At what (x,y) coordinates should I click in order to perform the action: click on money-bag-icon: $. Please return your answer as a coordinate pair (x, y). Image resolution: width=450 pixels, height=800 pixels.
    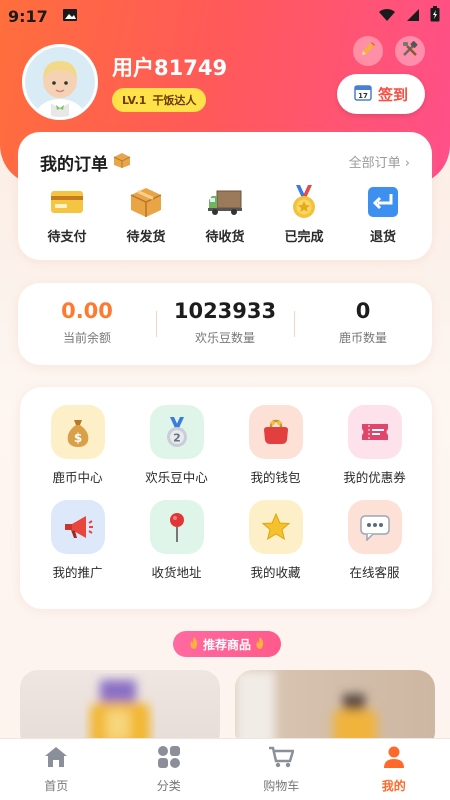
    Looking at the image, I should click on (77, 432).